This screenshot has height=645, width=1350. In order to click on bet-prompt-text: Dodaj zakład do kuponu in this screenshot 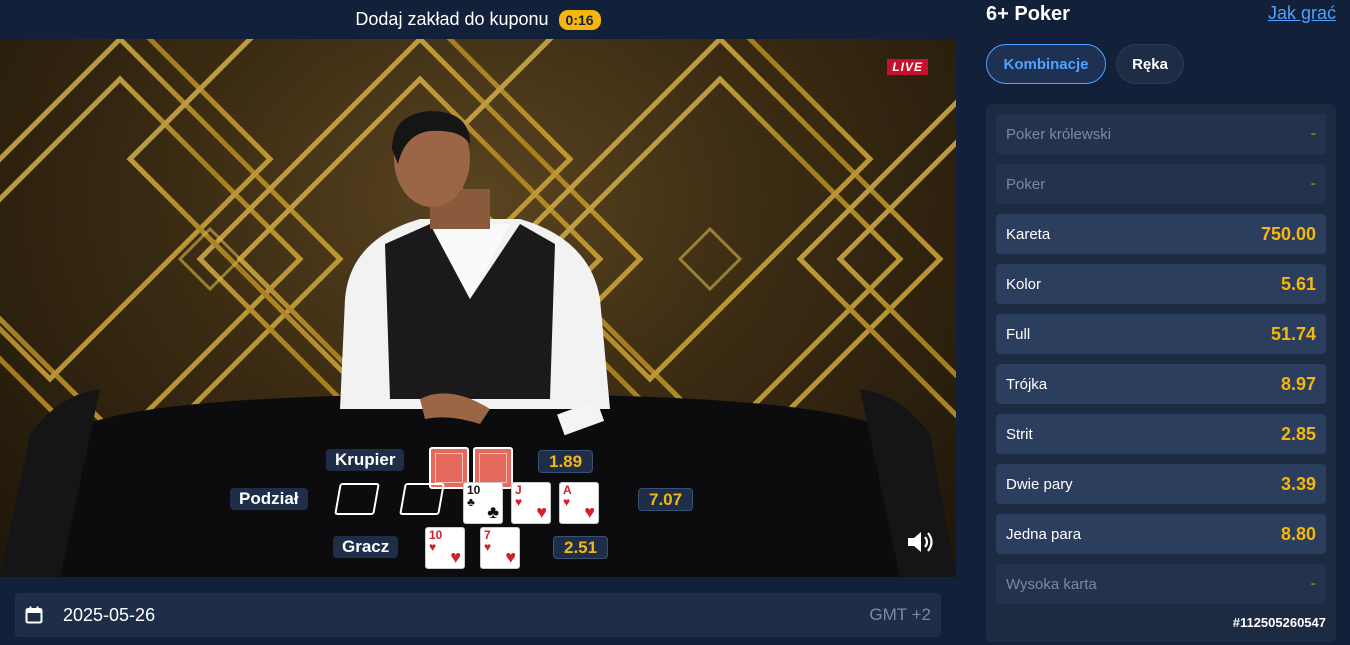, I will do `click(452, 19)`.